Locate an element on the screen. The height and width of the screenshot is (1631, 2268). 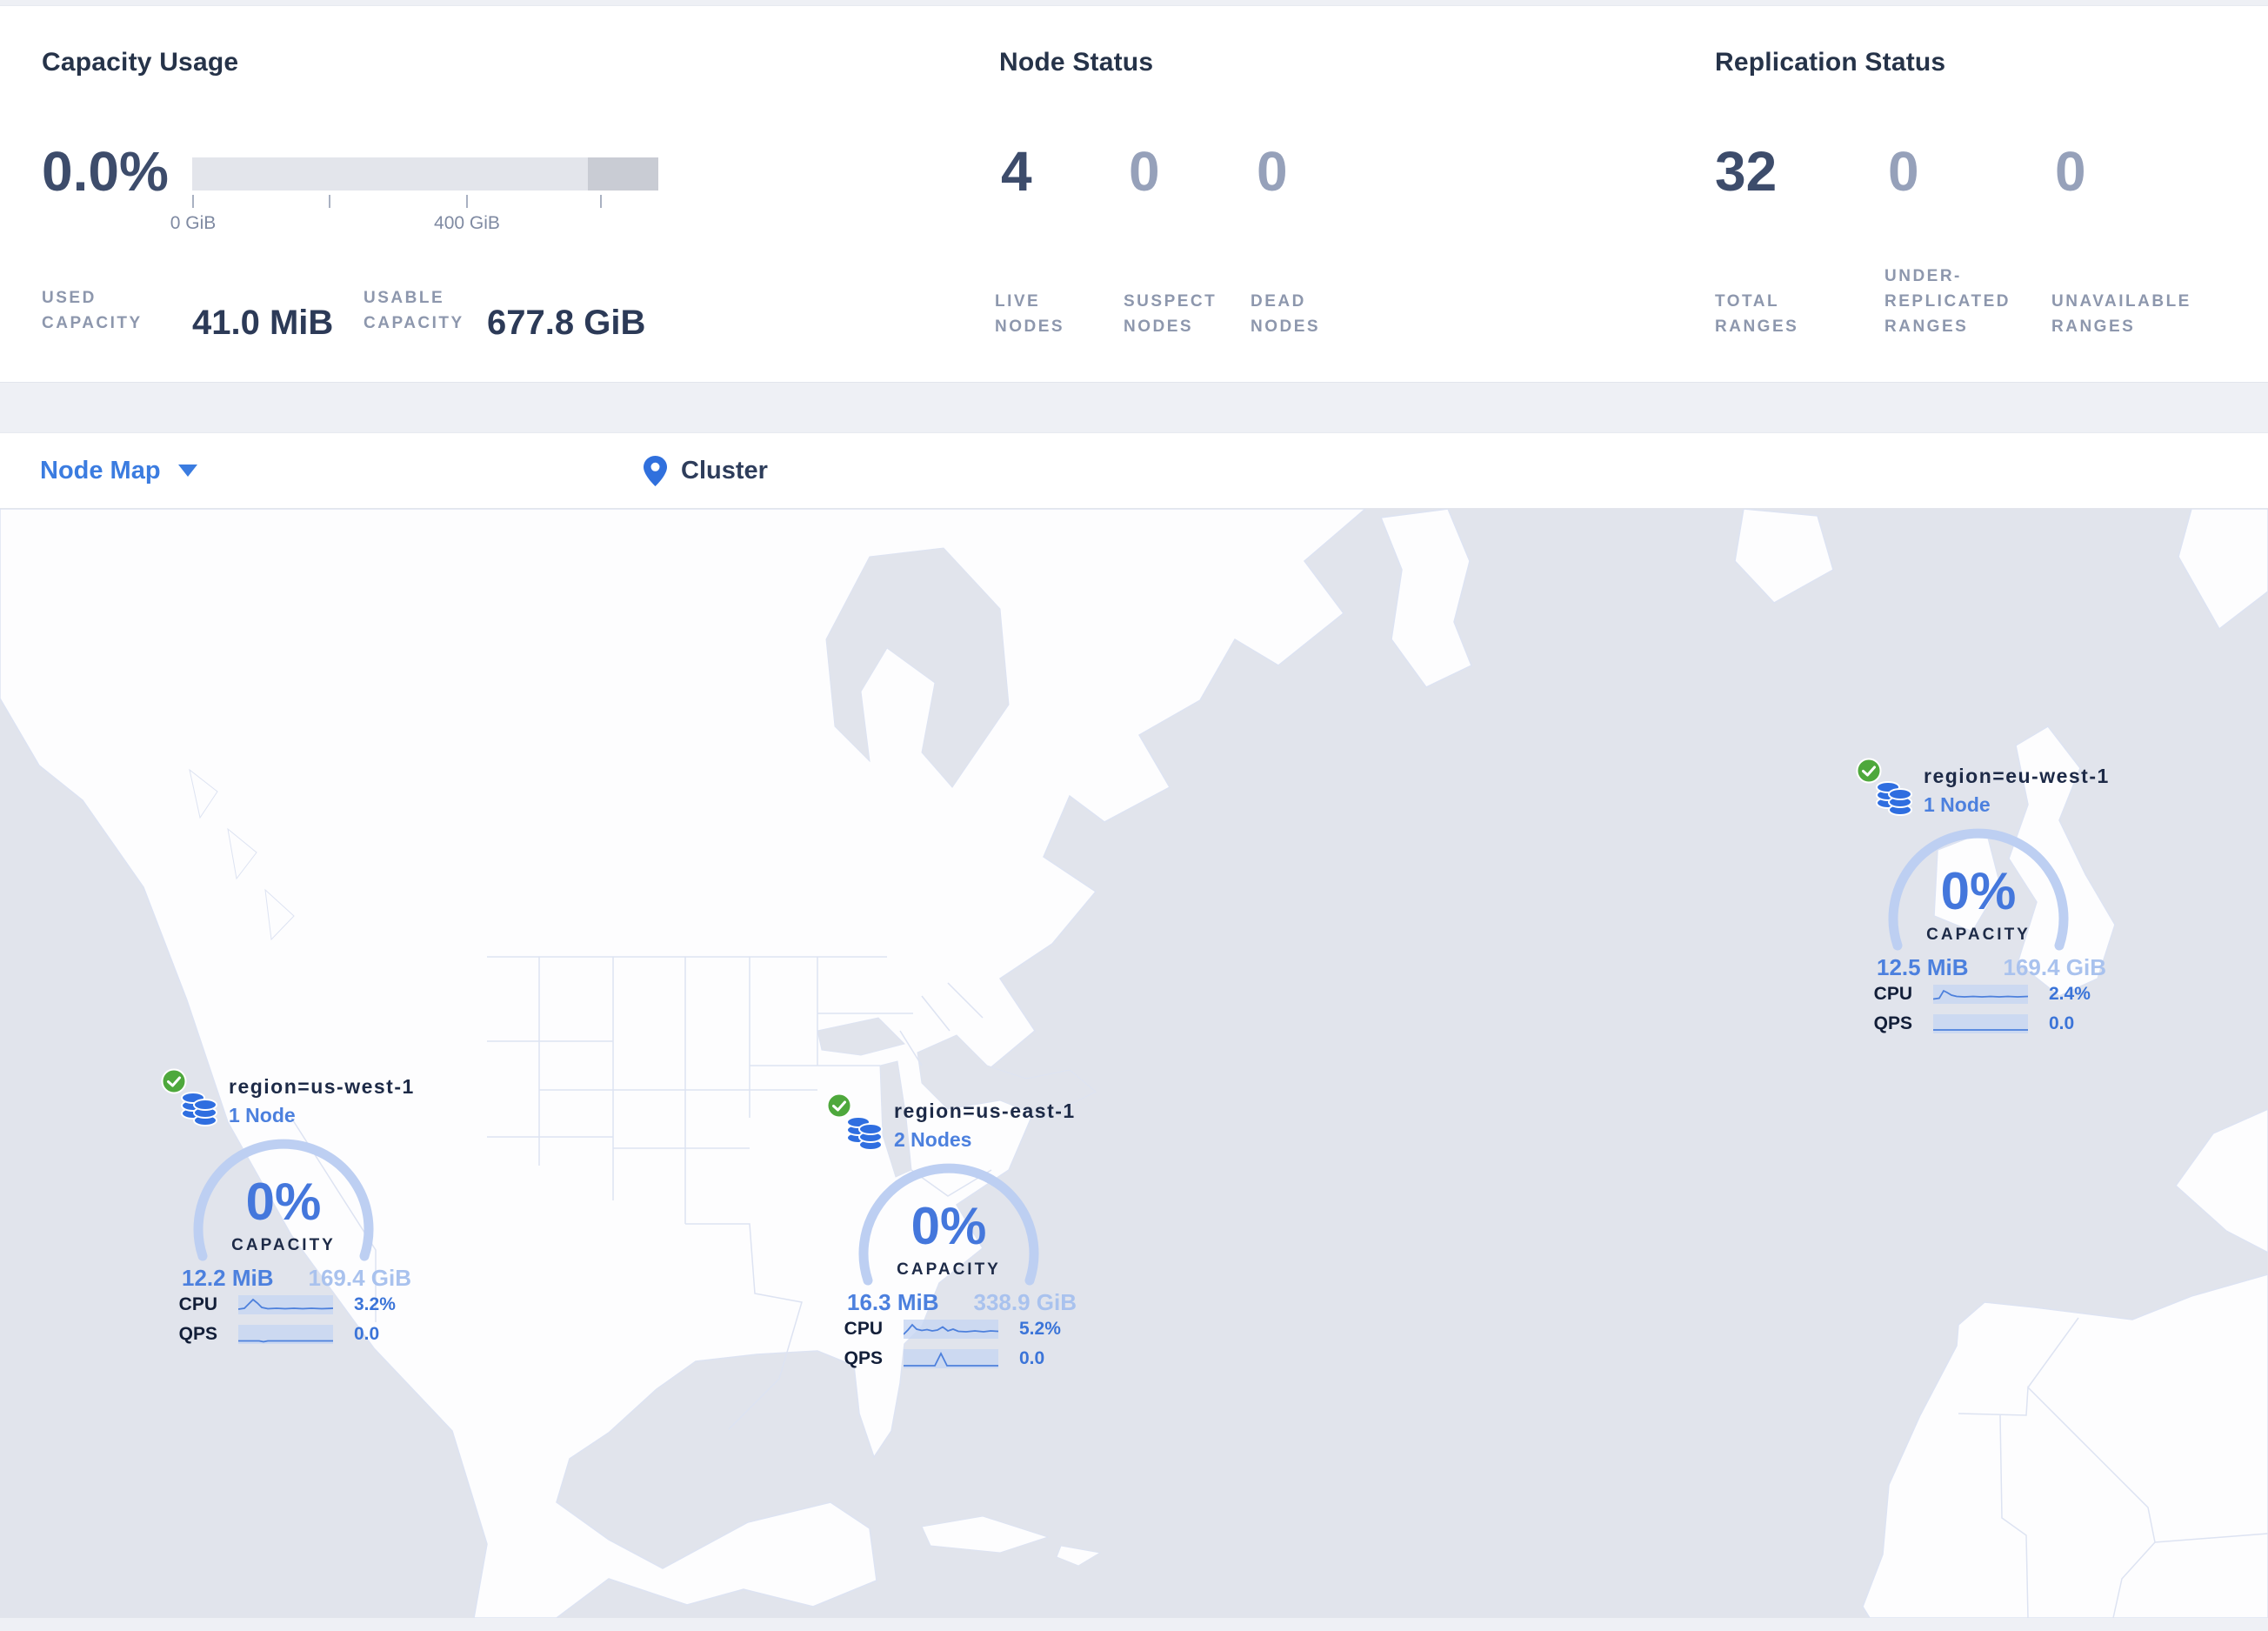
cpu-row: CPU 3.2% is located at coordinates (305, 1304).